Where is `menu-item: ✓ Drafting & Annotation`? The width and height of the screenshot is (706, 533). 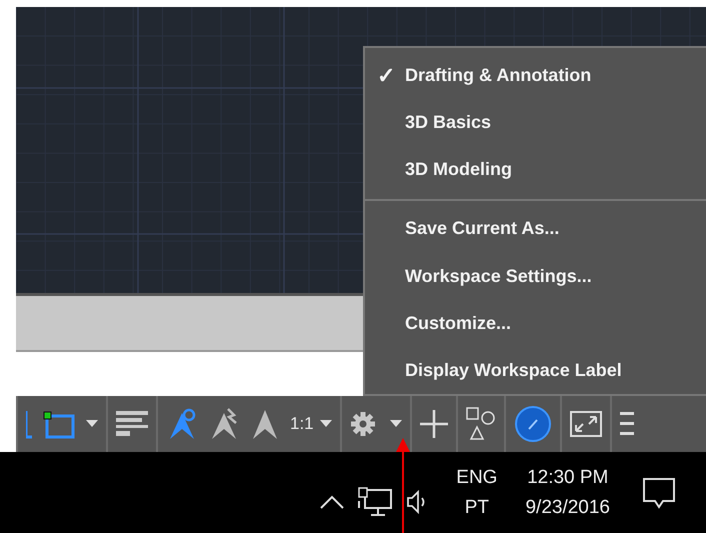 menu-item: ✓ Drafting & Annotation is located at coordinates (535, 76).